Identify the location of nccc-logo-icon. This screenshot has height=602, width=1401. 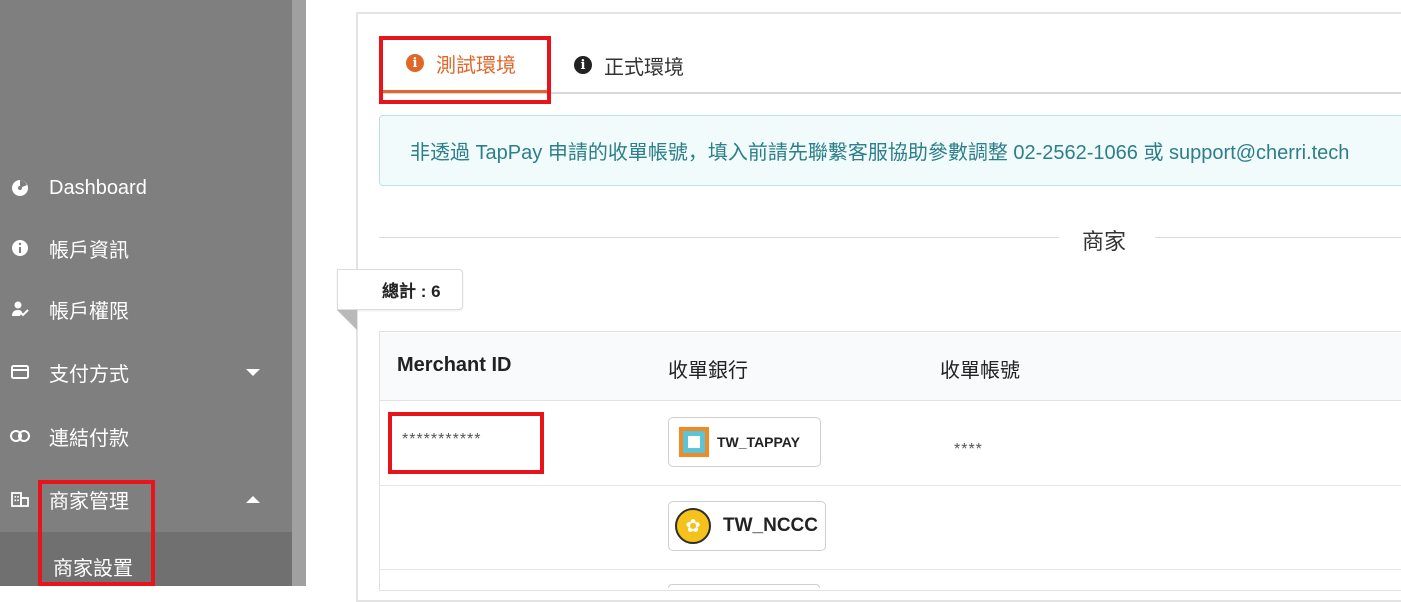
(693, 526).